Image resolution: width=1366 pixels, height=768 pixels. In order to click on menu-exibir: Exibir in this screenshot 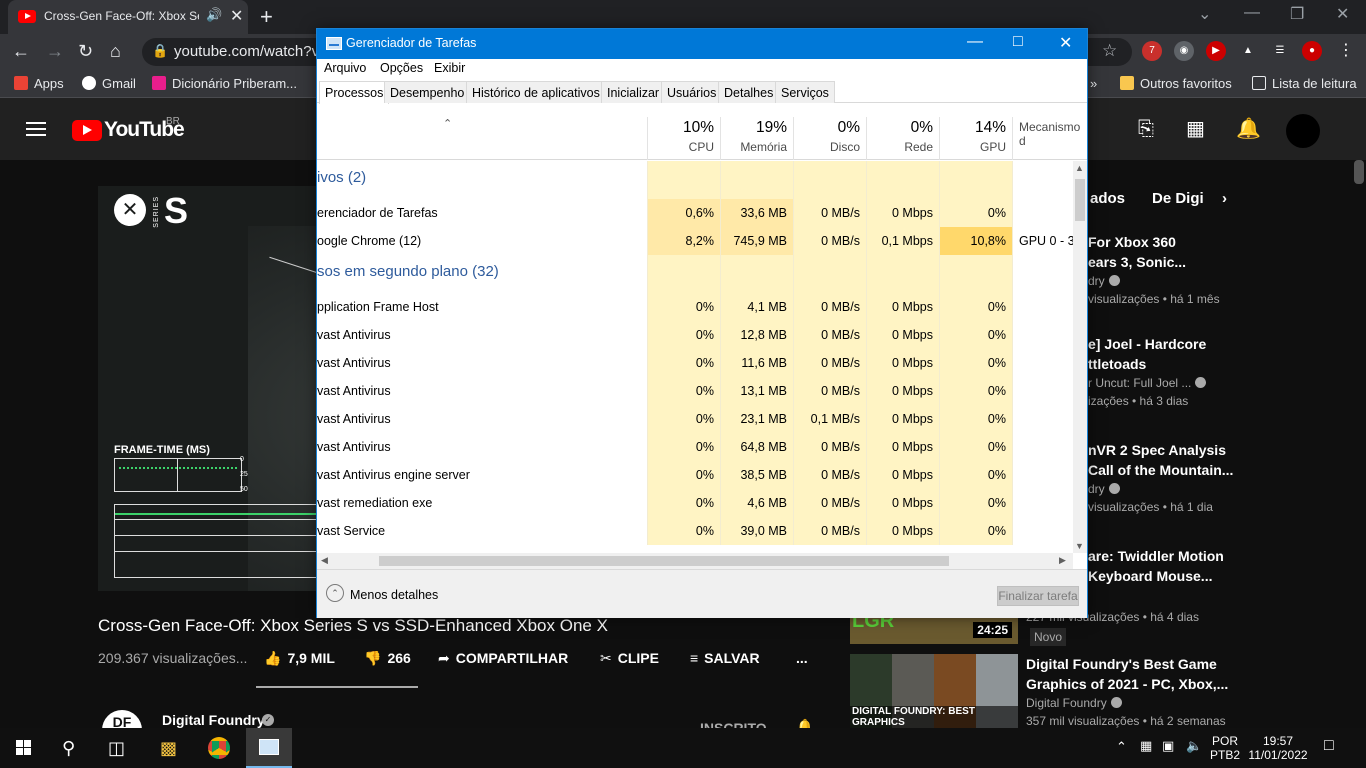, I will do `click(449, 68)`.